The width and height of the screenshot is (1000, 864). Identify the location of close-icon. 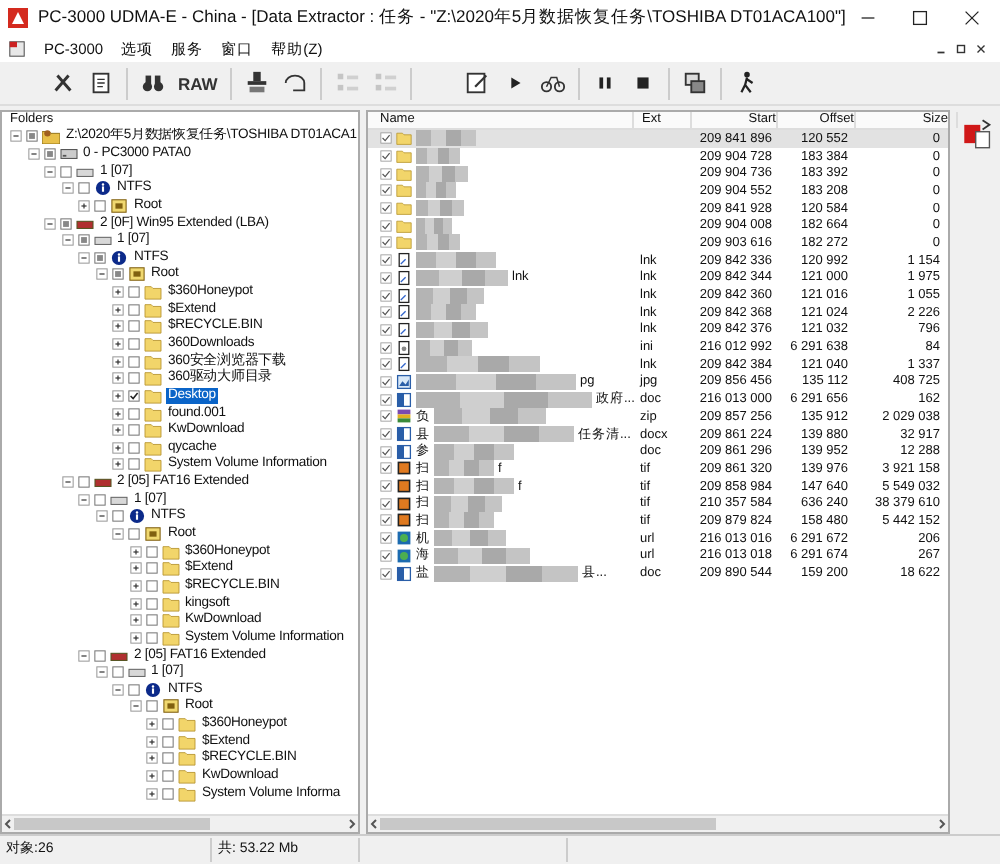
(972, 18).